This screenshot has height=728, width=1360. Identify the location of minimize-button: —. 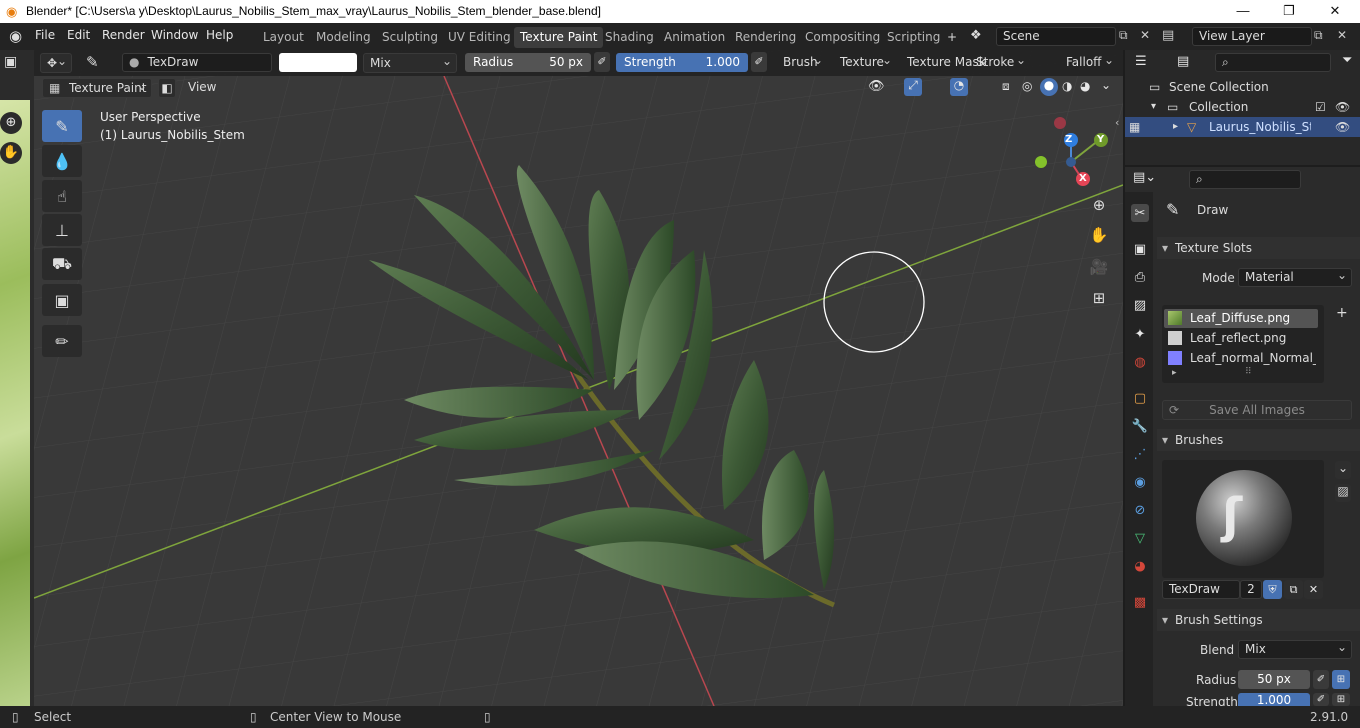
(1243, 11).